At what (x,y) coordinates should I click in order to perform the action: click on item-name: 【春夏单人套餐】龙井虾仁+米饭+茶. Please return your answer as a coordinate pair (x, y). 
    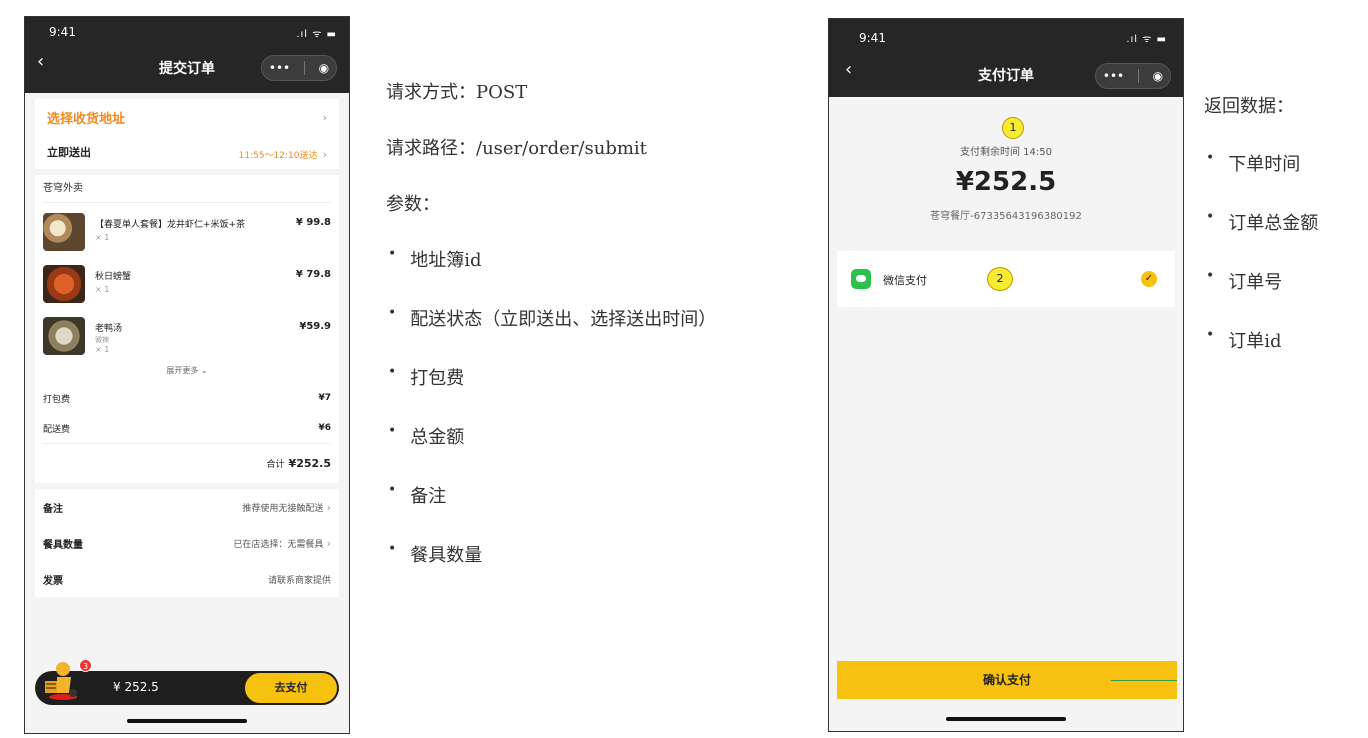
    Looking at the image, I should click on (170, 225).